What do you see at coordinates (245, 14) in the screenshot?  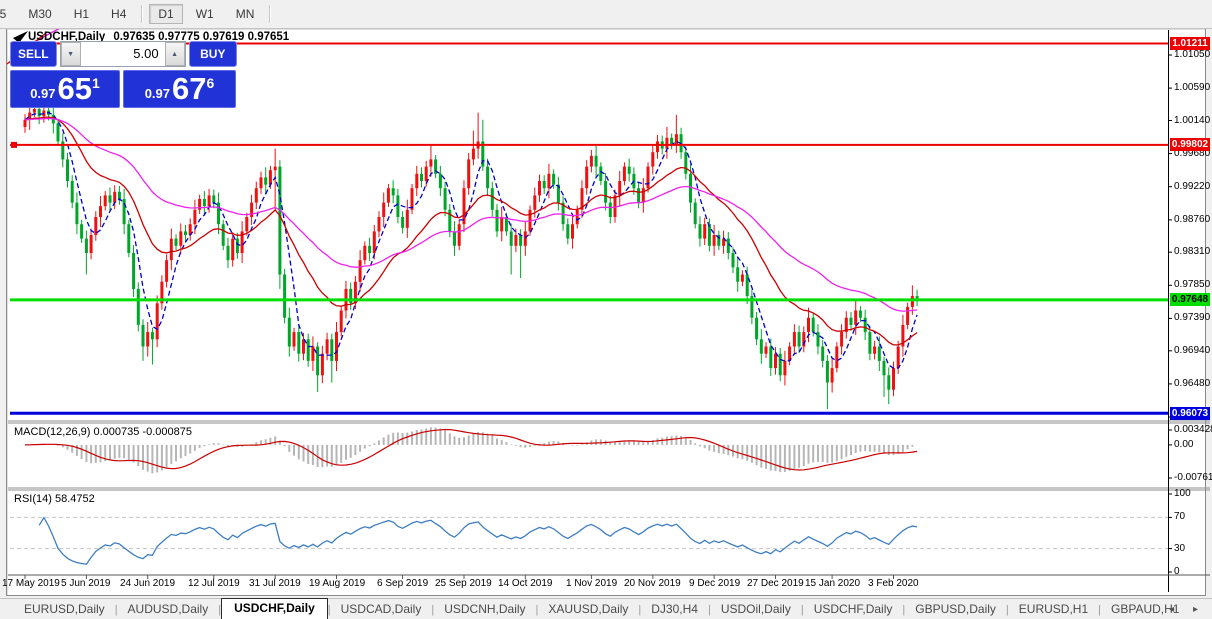 I see `timeframe-button-mn: MN` at bounding box center [245, 14].